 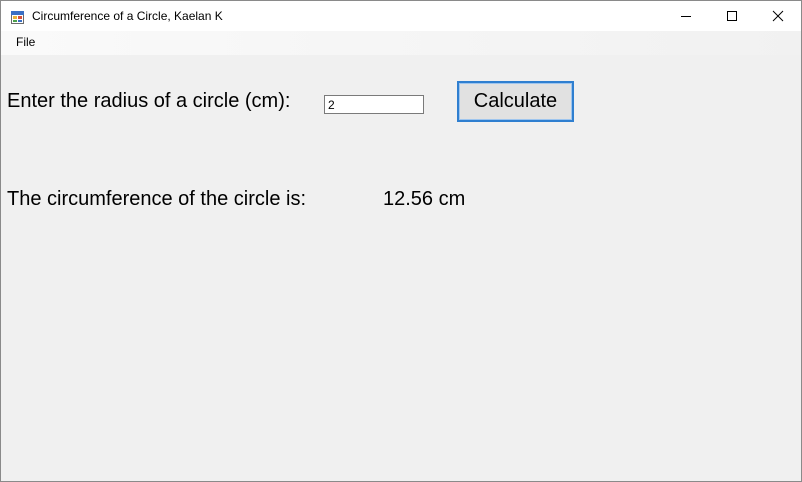 I want to click on maximize-button, so click(x=732, y=16).